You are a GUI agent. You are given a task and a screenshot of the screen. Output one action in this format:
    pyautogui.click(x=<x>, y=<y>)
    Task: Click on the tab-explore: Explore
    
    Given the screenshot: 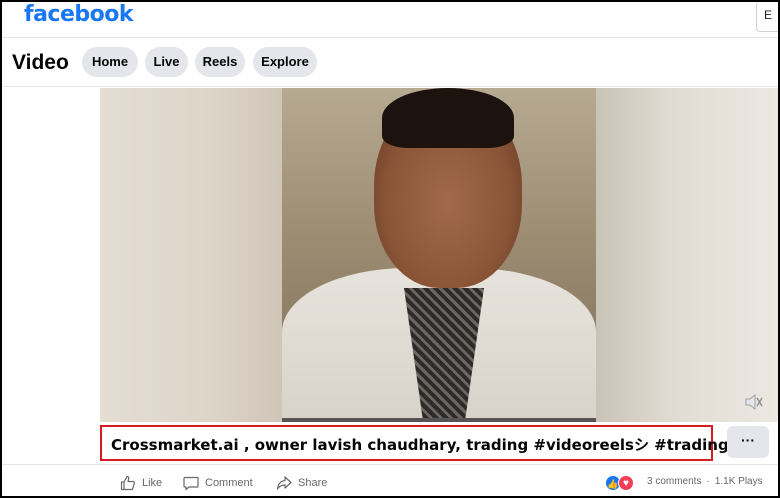 What is the action you would take?
    pyautogui.click(x=285, y=62)
    